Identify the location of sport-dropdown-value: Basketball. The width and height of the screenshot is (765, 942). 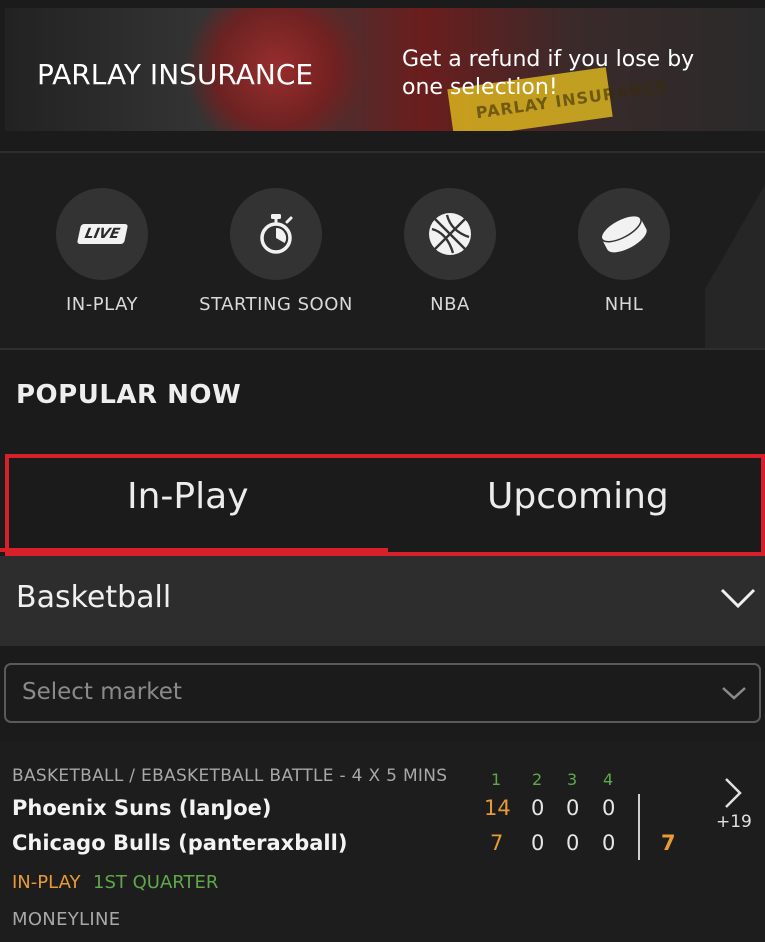
(94, 597).